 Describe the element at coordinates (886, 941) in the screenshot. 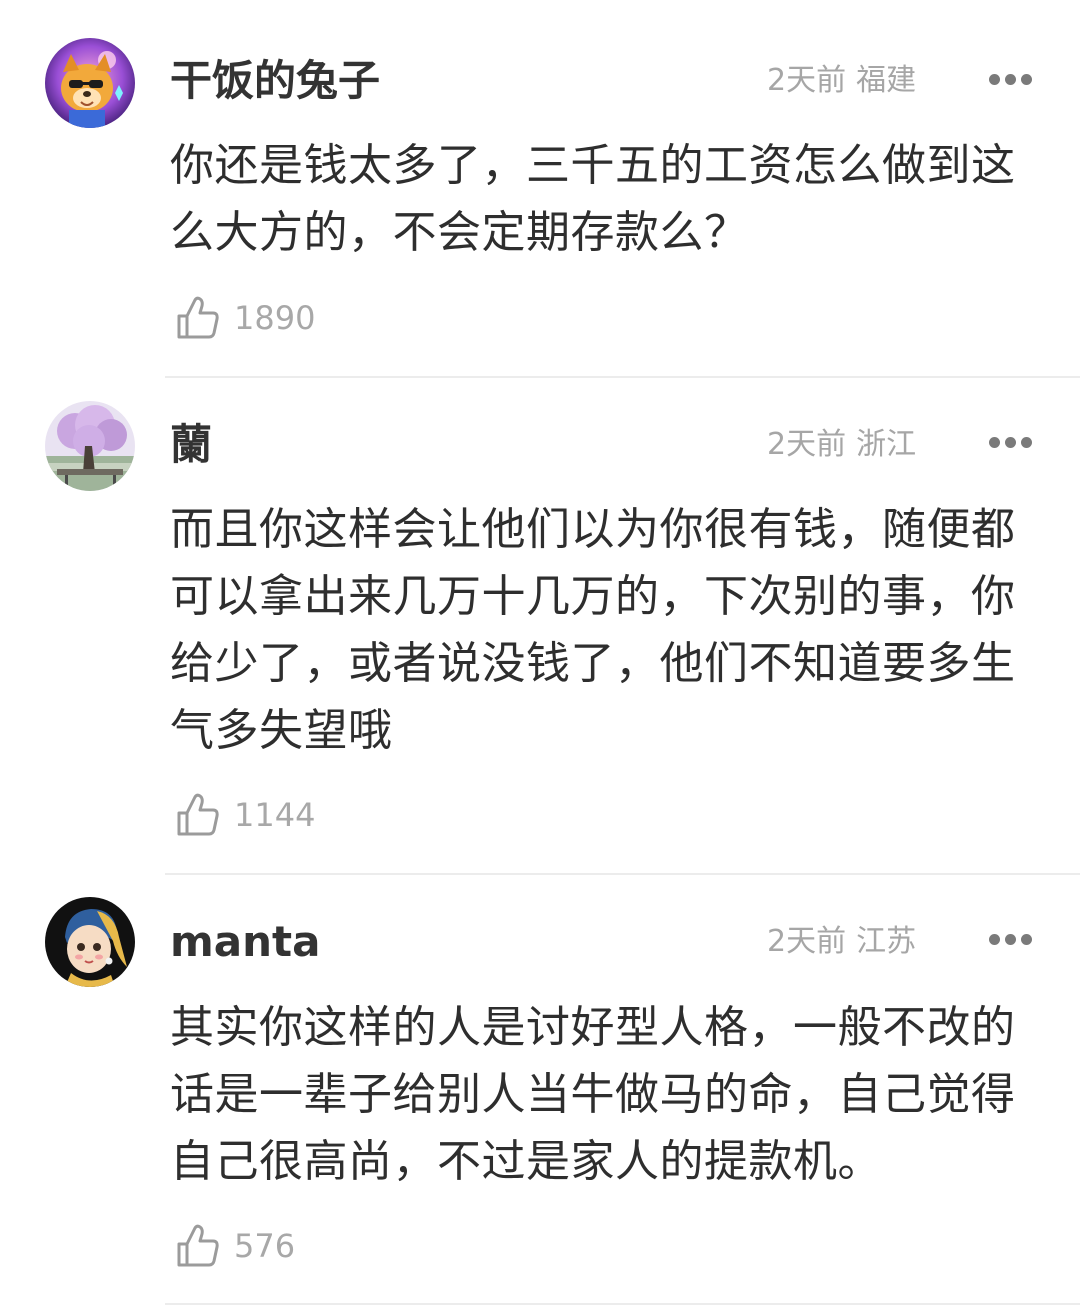

I see `comment-location: 江苏` at that location.